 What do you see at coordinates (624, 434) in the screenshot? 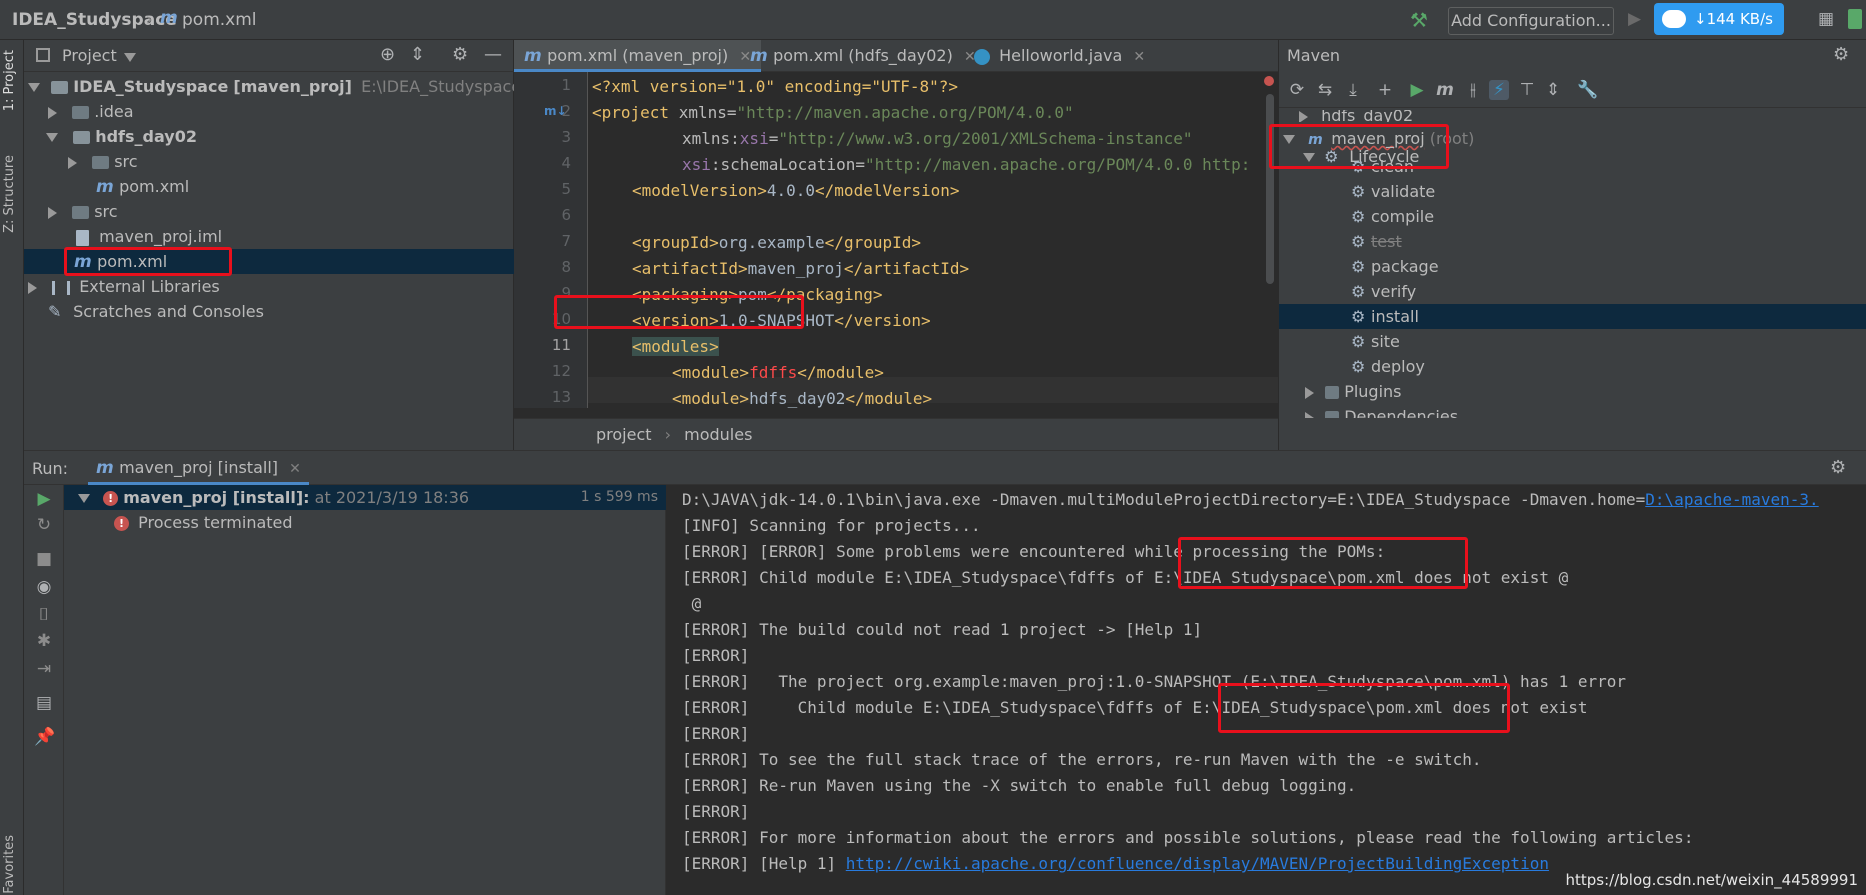
I see `breadcrumb-item-project: project` at bounding box center [624, 434].